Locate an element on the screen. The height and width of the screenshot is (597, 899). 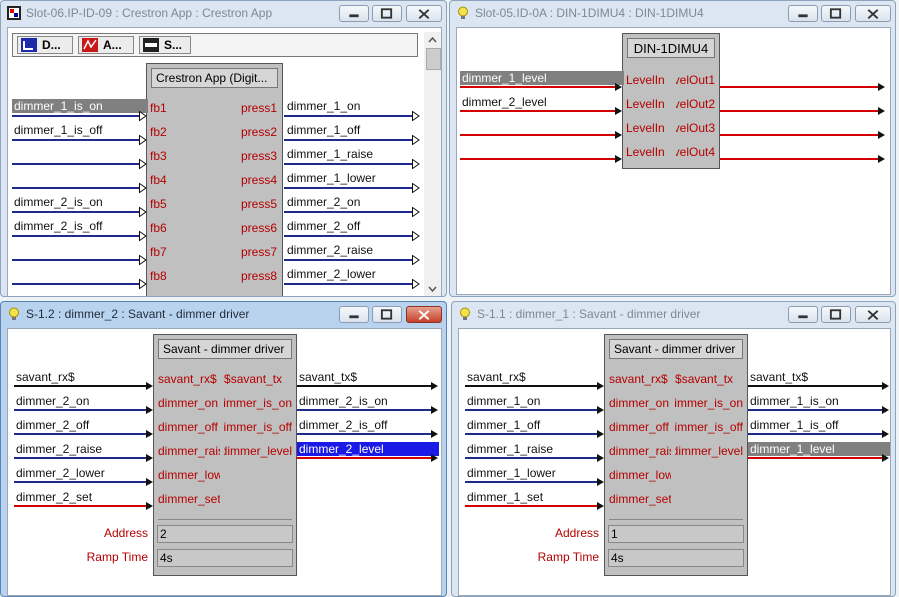
output-signal: dimmer_1_is_off is located at coordinates (793, 425).